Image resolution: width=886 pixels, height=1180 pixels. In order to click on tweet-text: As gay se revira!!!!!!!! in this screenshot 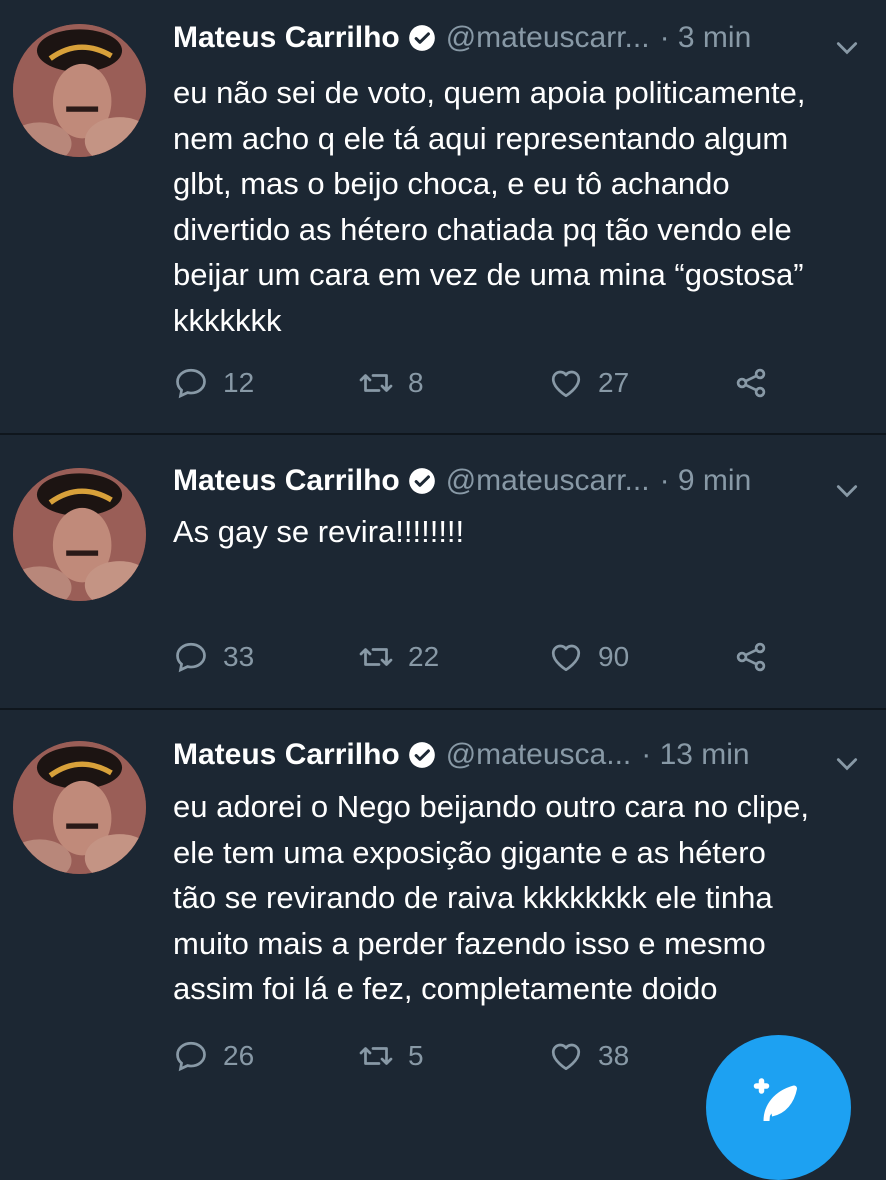, I will do `click(319, 531)`.